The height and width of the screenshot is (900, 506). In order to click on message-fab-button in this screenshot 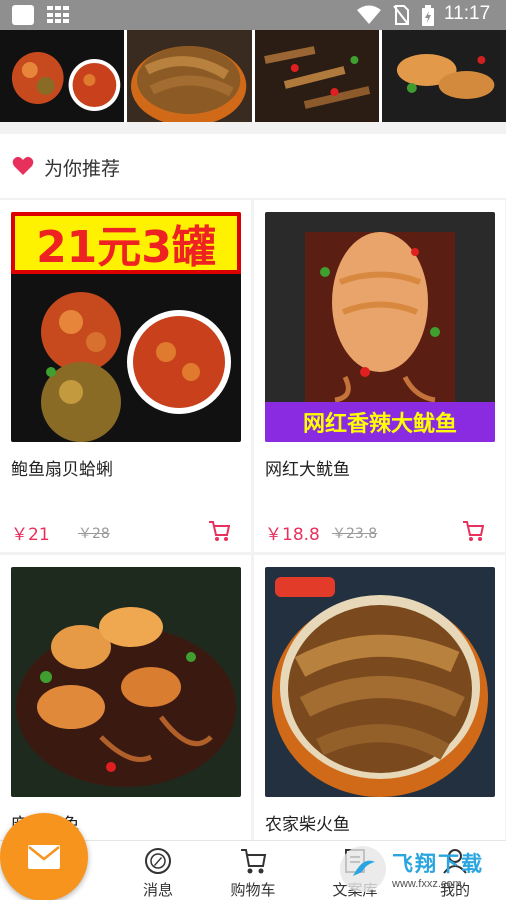, I will do `click(44, 856)`.